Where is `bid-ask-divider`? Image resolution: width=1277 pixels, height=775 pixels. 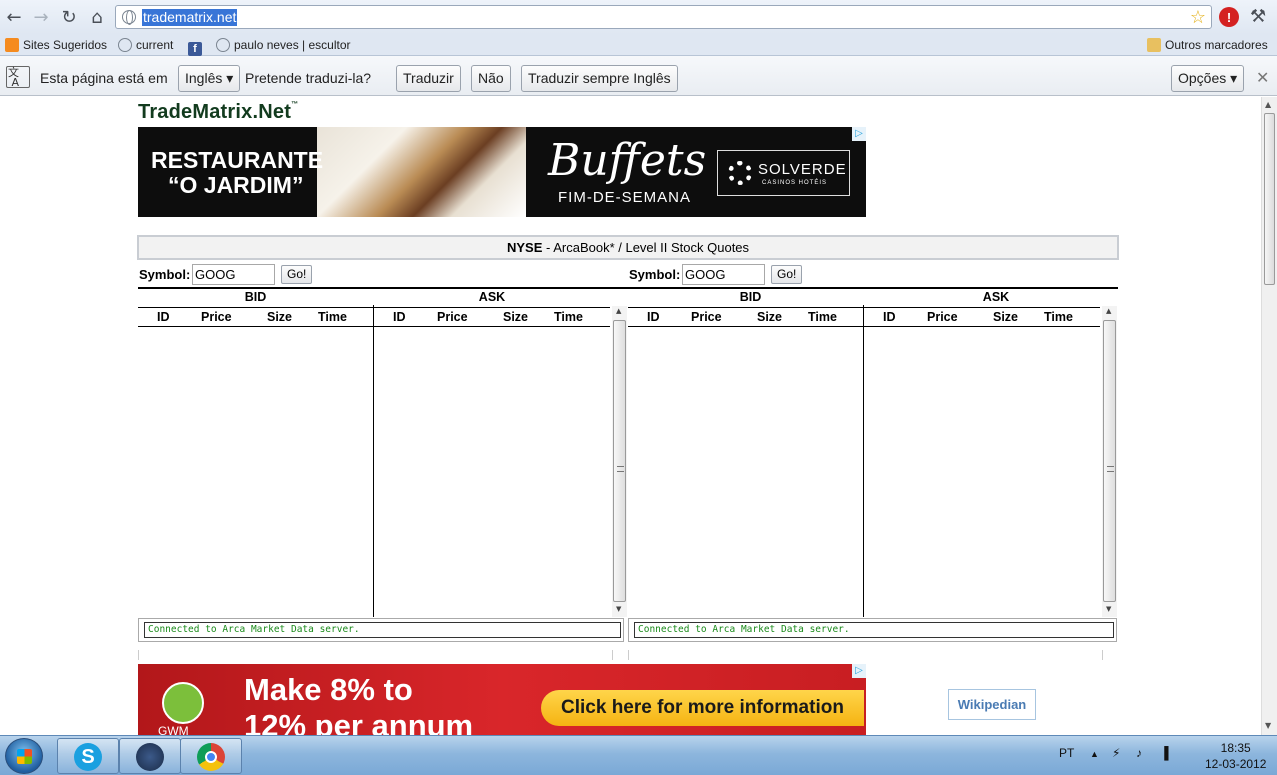 bid-ask-divider is located at coordinates (863, 461).